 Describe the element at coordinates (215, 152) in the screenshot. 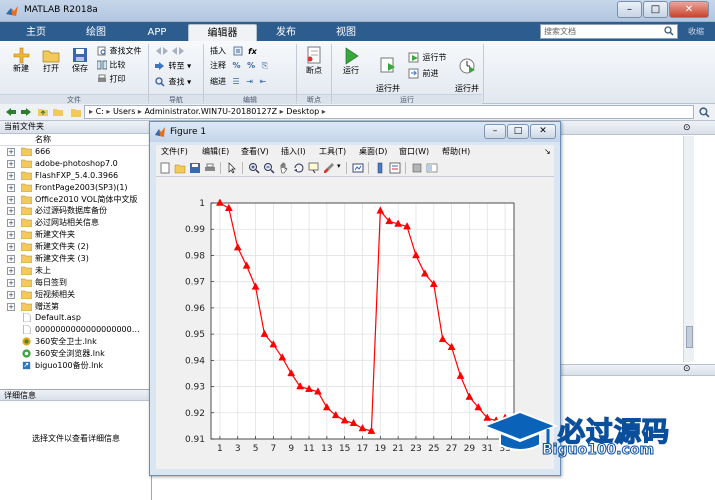

I see `menu-edit: 编辑(E)` at that location.